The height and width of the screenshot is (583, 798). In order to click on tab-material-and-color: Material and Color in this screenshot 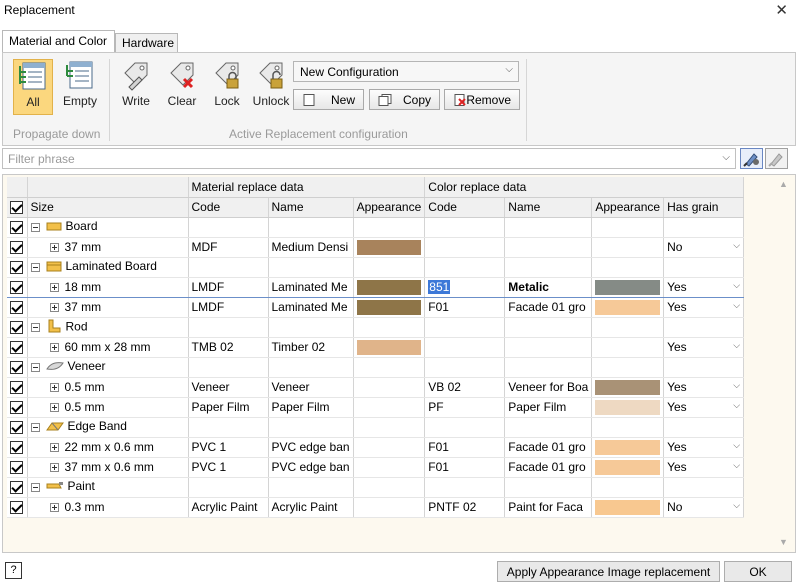, I will do `click(58, 41)`.